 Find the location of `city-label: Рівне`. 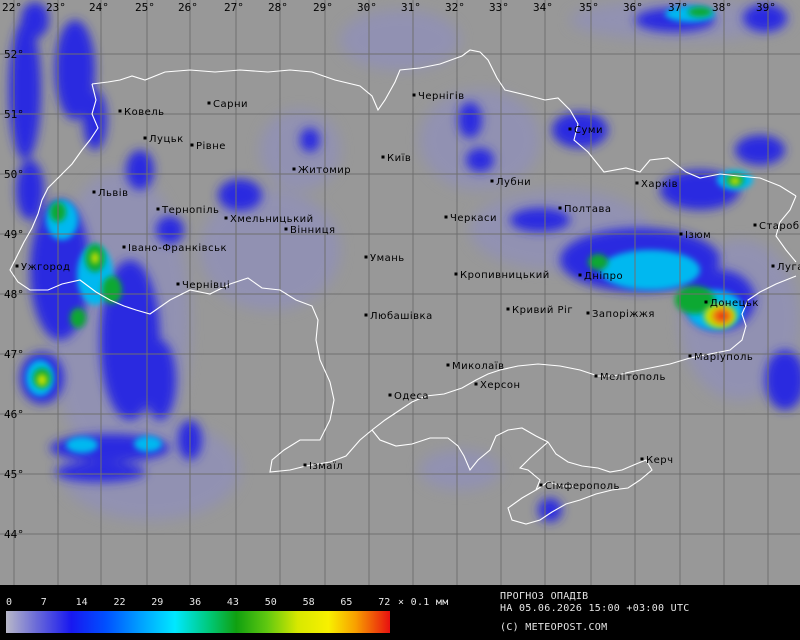

city-label: Рівне is located at coordinates (211, 146).